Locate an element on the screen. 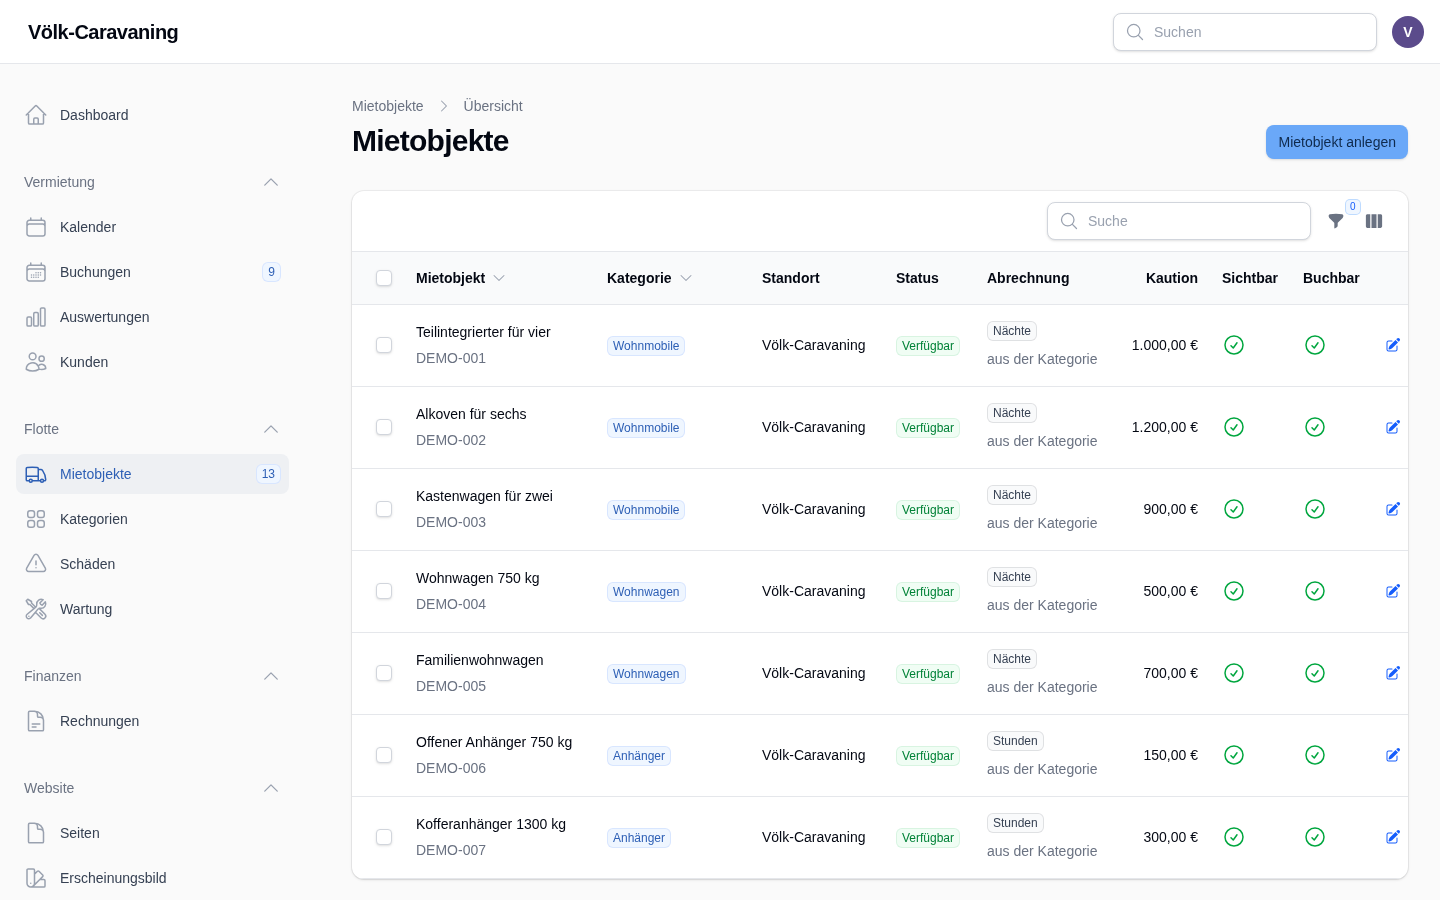  columns-icon is located at coordinates (1374, 221).